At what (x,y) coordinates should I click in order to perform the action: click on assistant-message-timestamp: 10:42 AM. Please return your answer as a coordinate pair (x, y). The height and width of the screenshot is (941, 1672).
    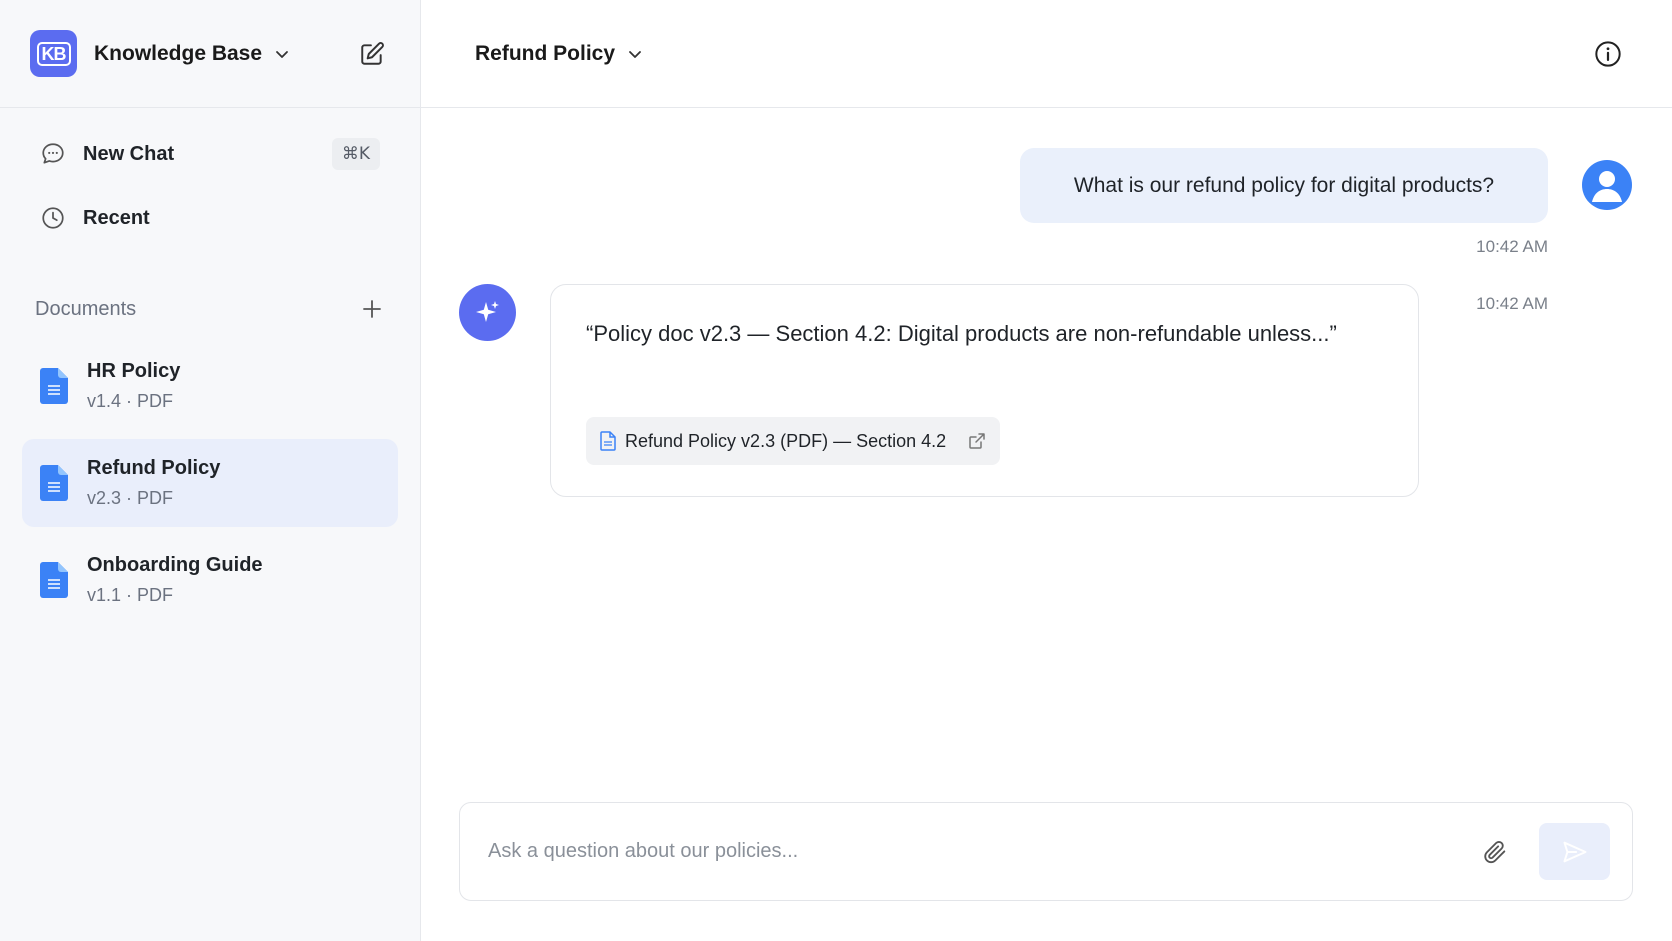
    Looking at the image, I should click on (1512, 303).